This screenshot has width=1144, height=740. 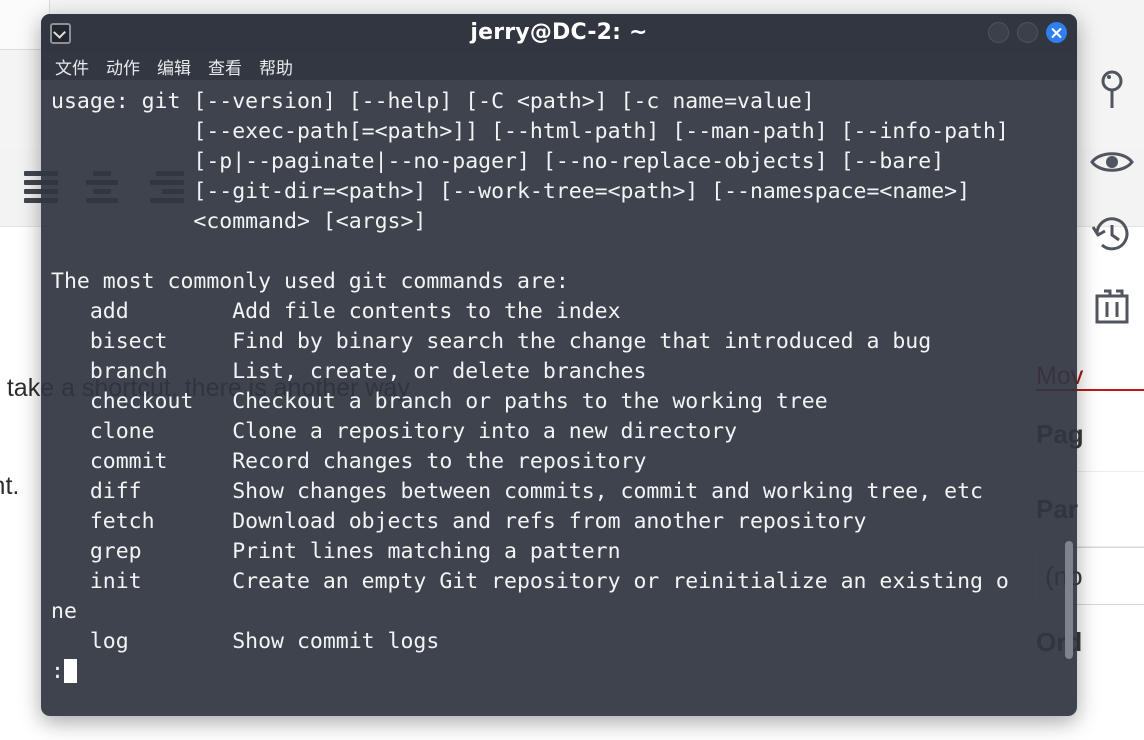 What do you see at coordinates (349, 461) in the screenshot?
I see `terminal-line: commit Record changes to the repository` at bounding box center [349, 461].